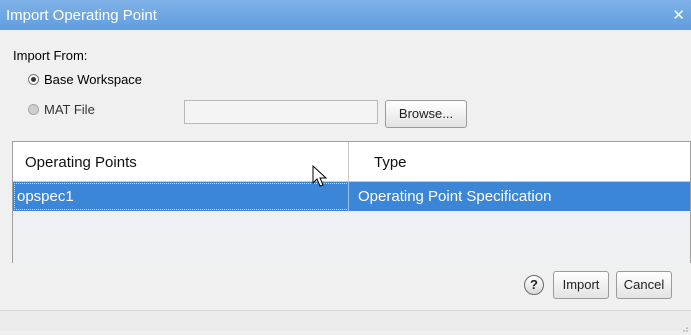 The width and height of the screenshot is (691, 335). Describe the element at coordinates (351, 196) in the screenshot. I see `table-row: opspec1 Operating Point Specification` at that location.